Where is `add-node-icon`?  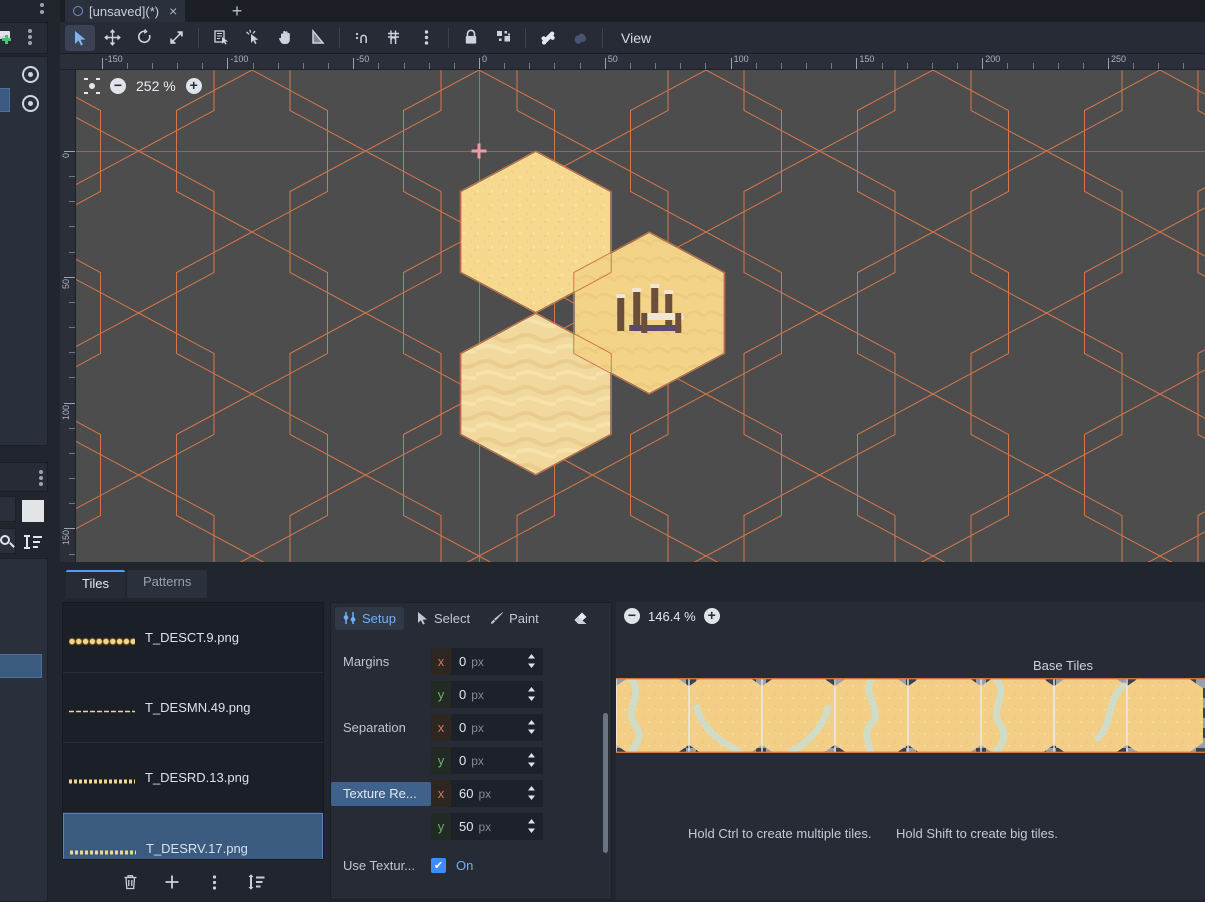 add-node-icon is located at coordinates (7, 37).